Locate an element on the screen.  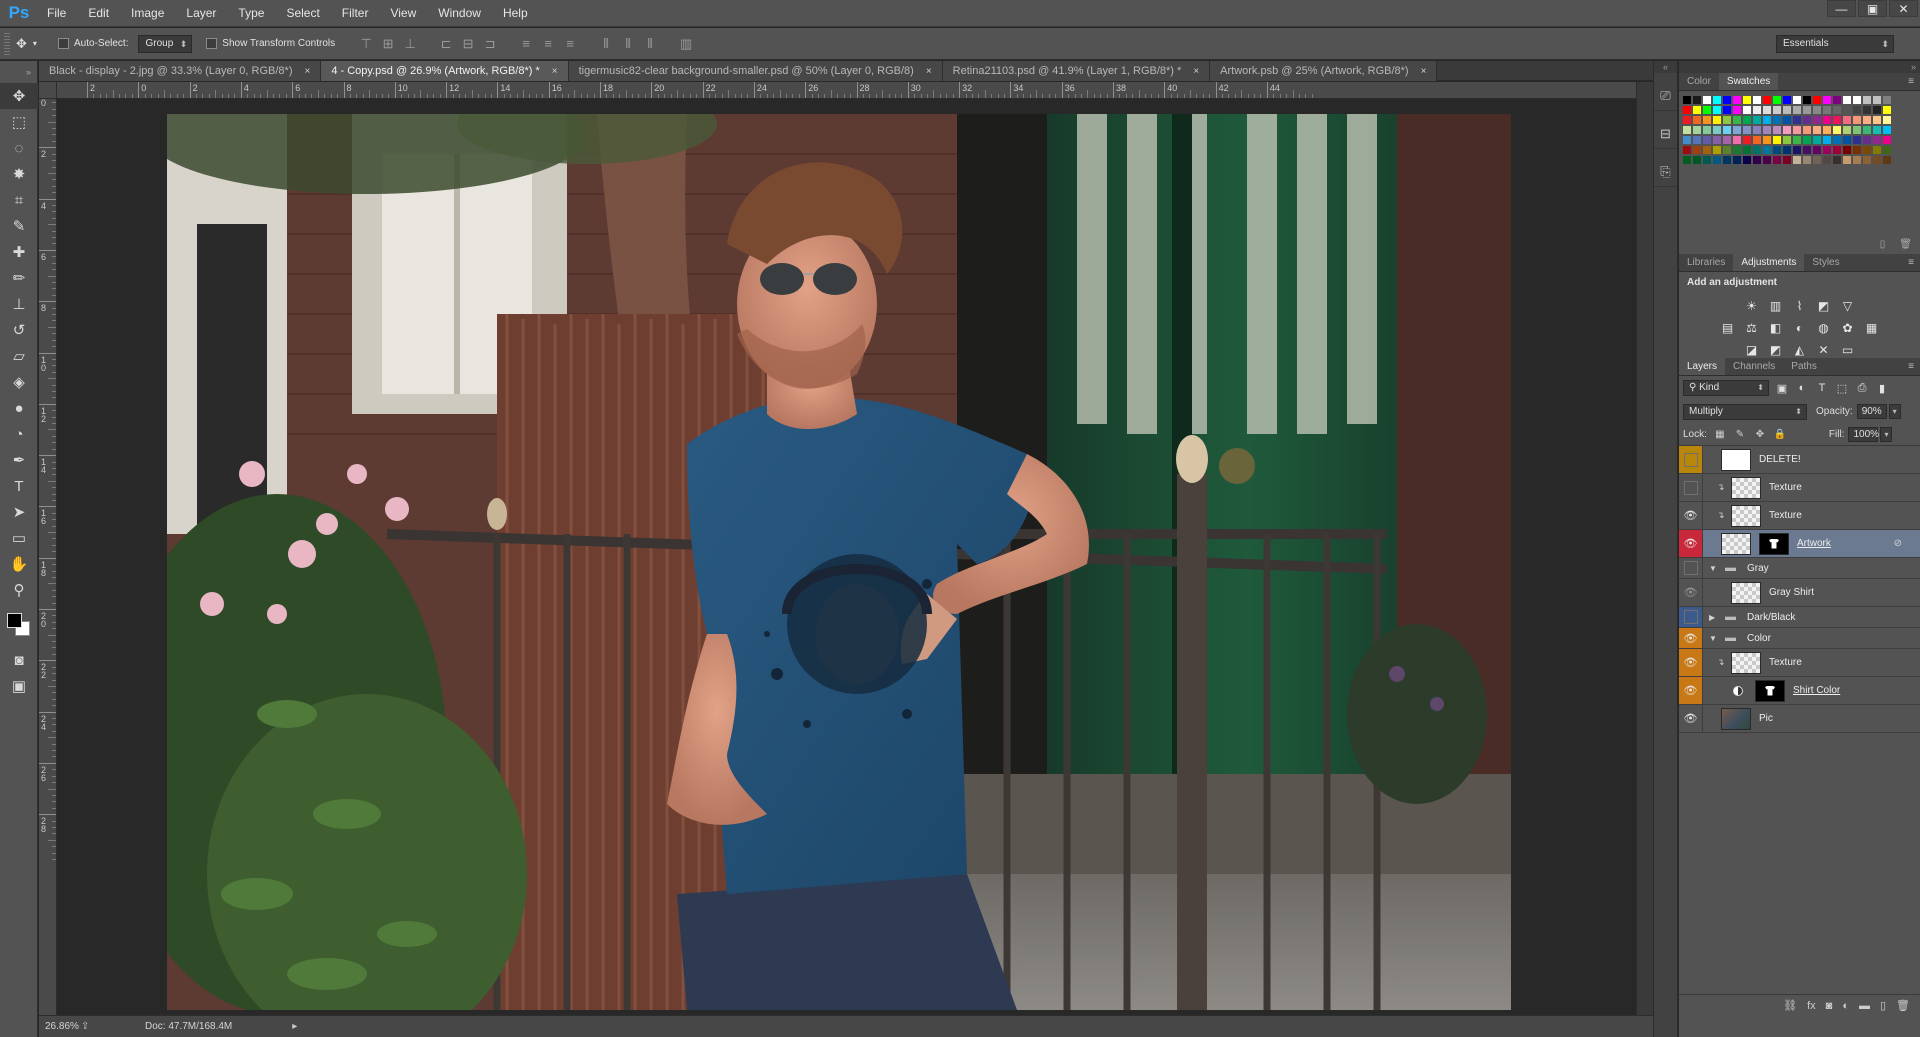
expanded-arrow-icon: ▼ is located at coordinates (1714, 638).